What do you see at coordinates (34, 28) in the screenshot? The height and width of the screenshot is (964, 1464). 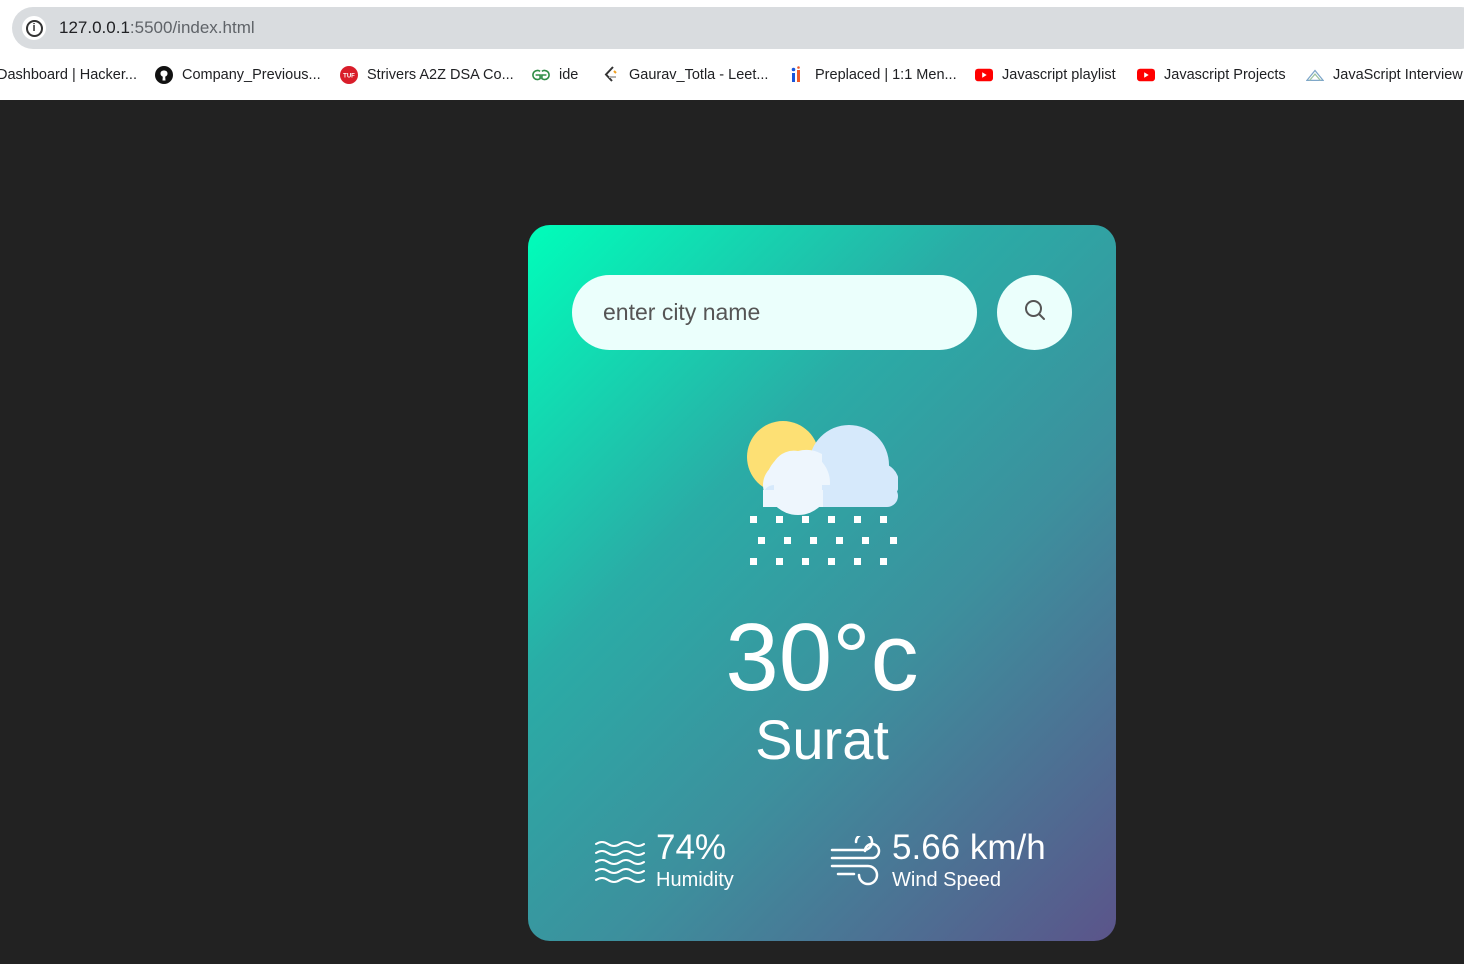 I see `site-info-icon: i` at bounding box center [34, 28].